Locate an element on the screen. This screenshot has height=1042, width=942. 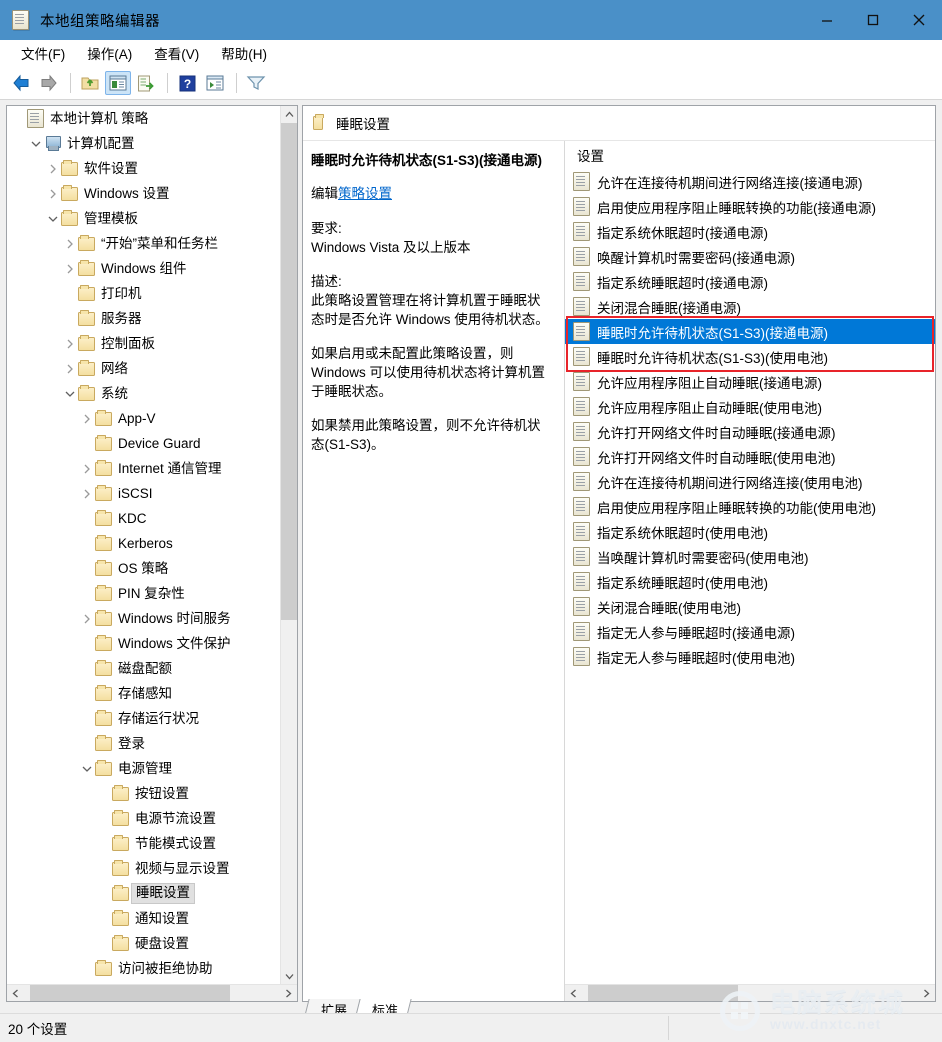
tree-item: 打印机 is located at coordinates (144, 293).